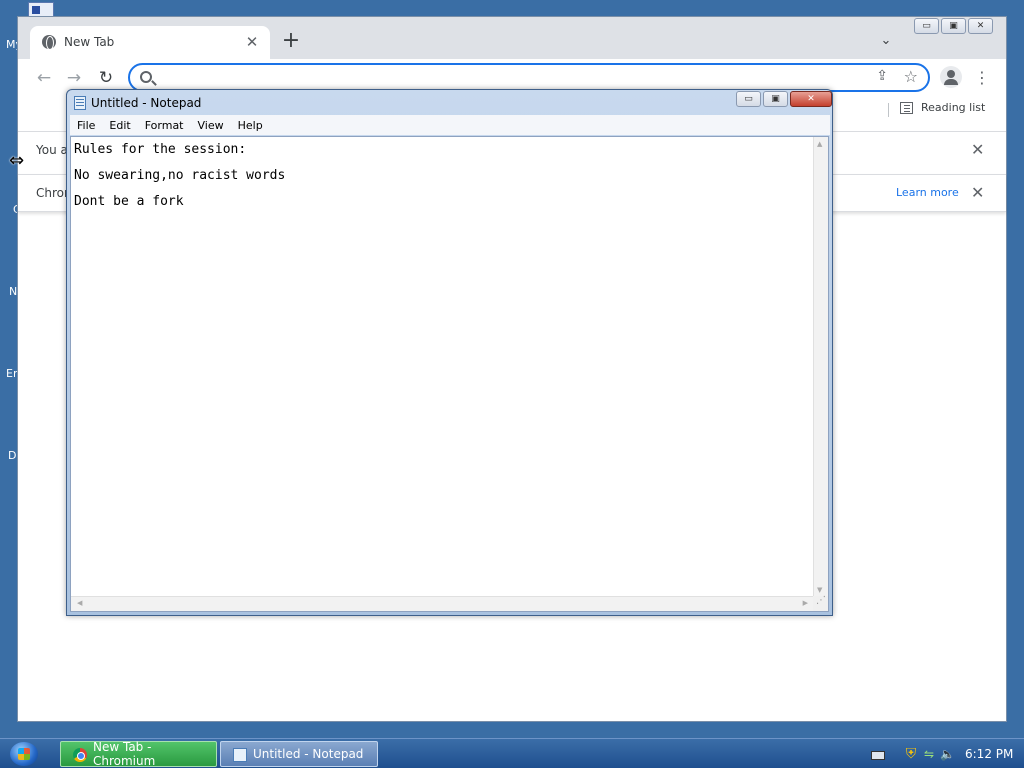  Describe the element at coordinates (877, 754) in the screenshot. I see `keyboard-icon` at that location.